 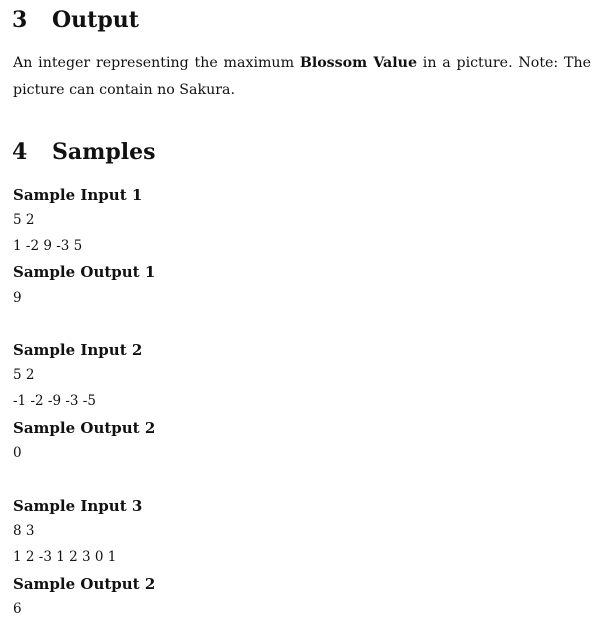 I want to click on section-heading-output: 3 Output, so click(x=75, y=20).